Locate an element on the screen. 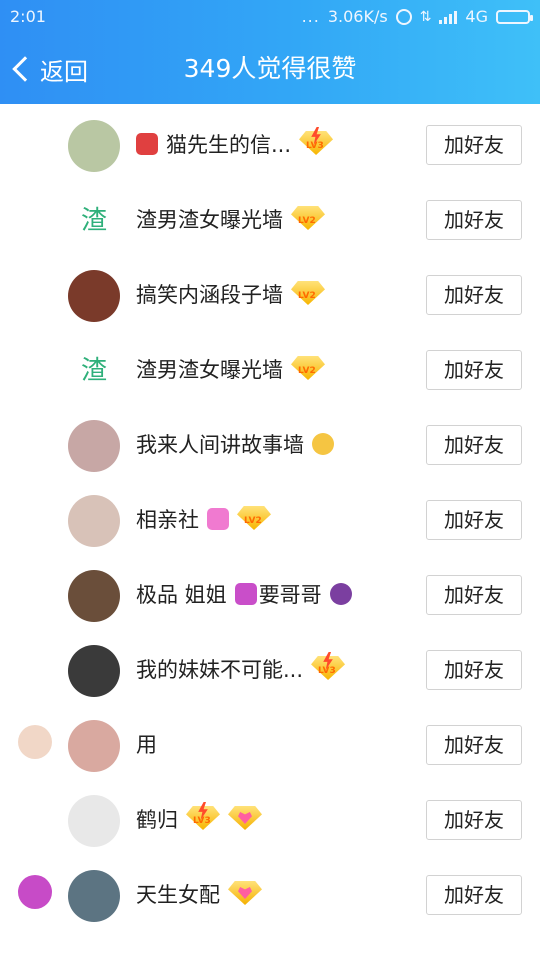  list-item: 我来人间讲故事墙 加好友 is located at coordinates (270, 441).